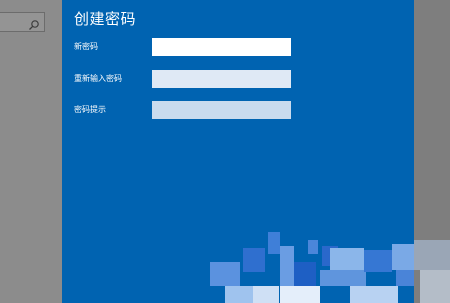  Describe the element at coordinates (34, 23) in the screenshot. I see `search-icon` at that location.